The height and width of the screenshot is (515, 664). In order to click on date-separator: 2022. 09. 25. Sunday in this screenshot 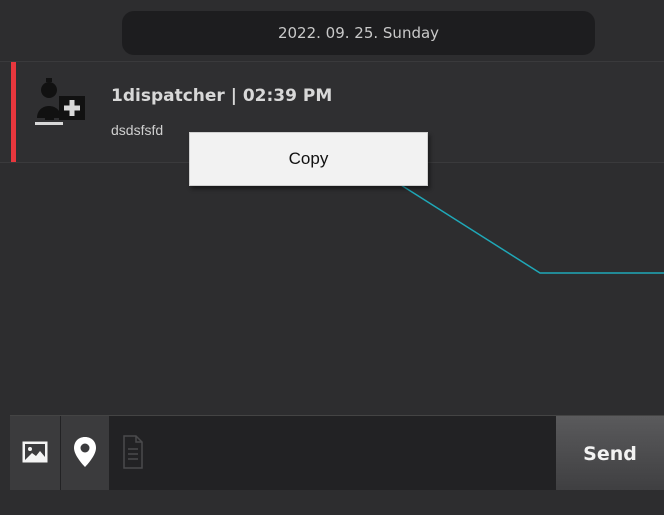, I will do `click(358, 33)`.